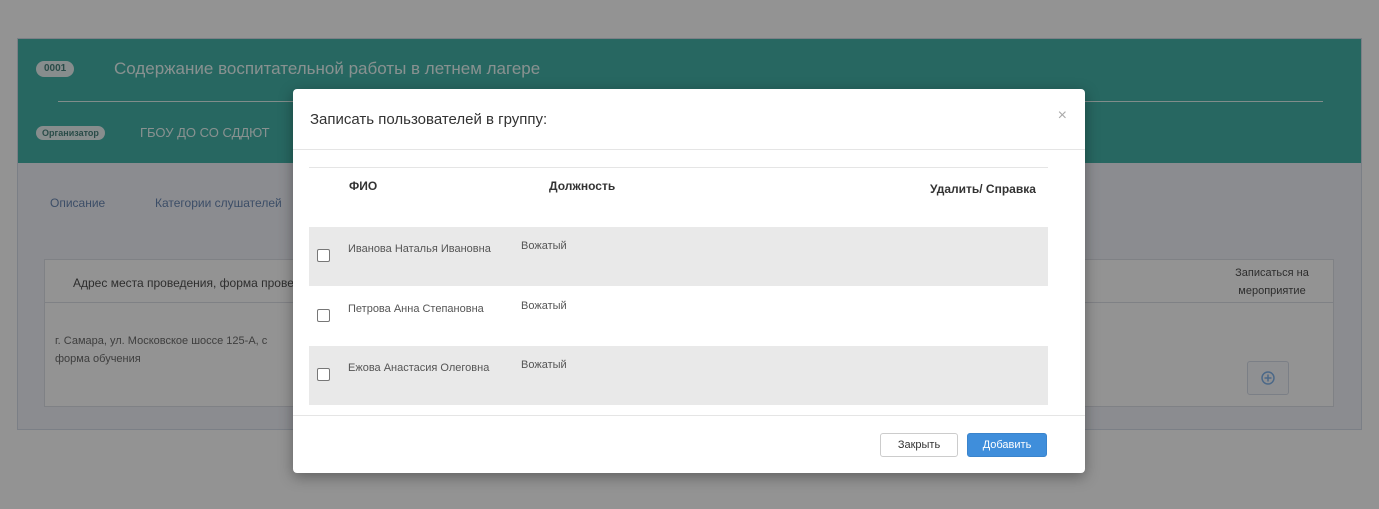 This screenshot has height=509, width=1379. I want to click on row-fio: Ежова Анастасия Олеговна, so click(419, 368).